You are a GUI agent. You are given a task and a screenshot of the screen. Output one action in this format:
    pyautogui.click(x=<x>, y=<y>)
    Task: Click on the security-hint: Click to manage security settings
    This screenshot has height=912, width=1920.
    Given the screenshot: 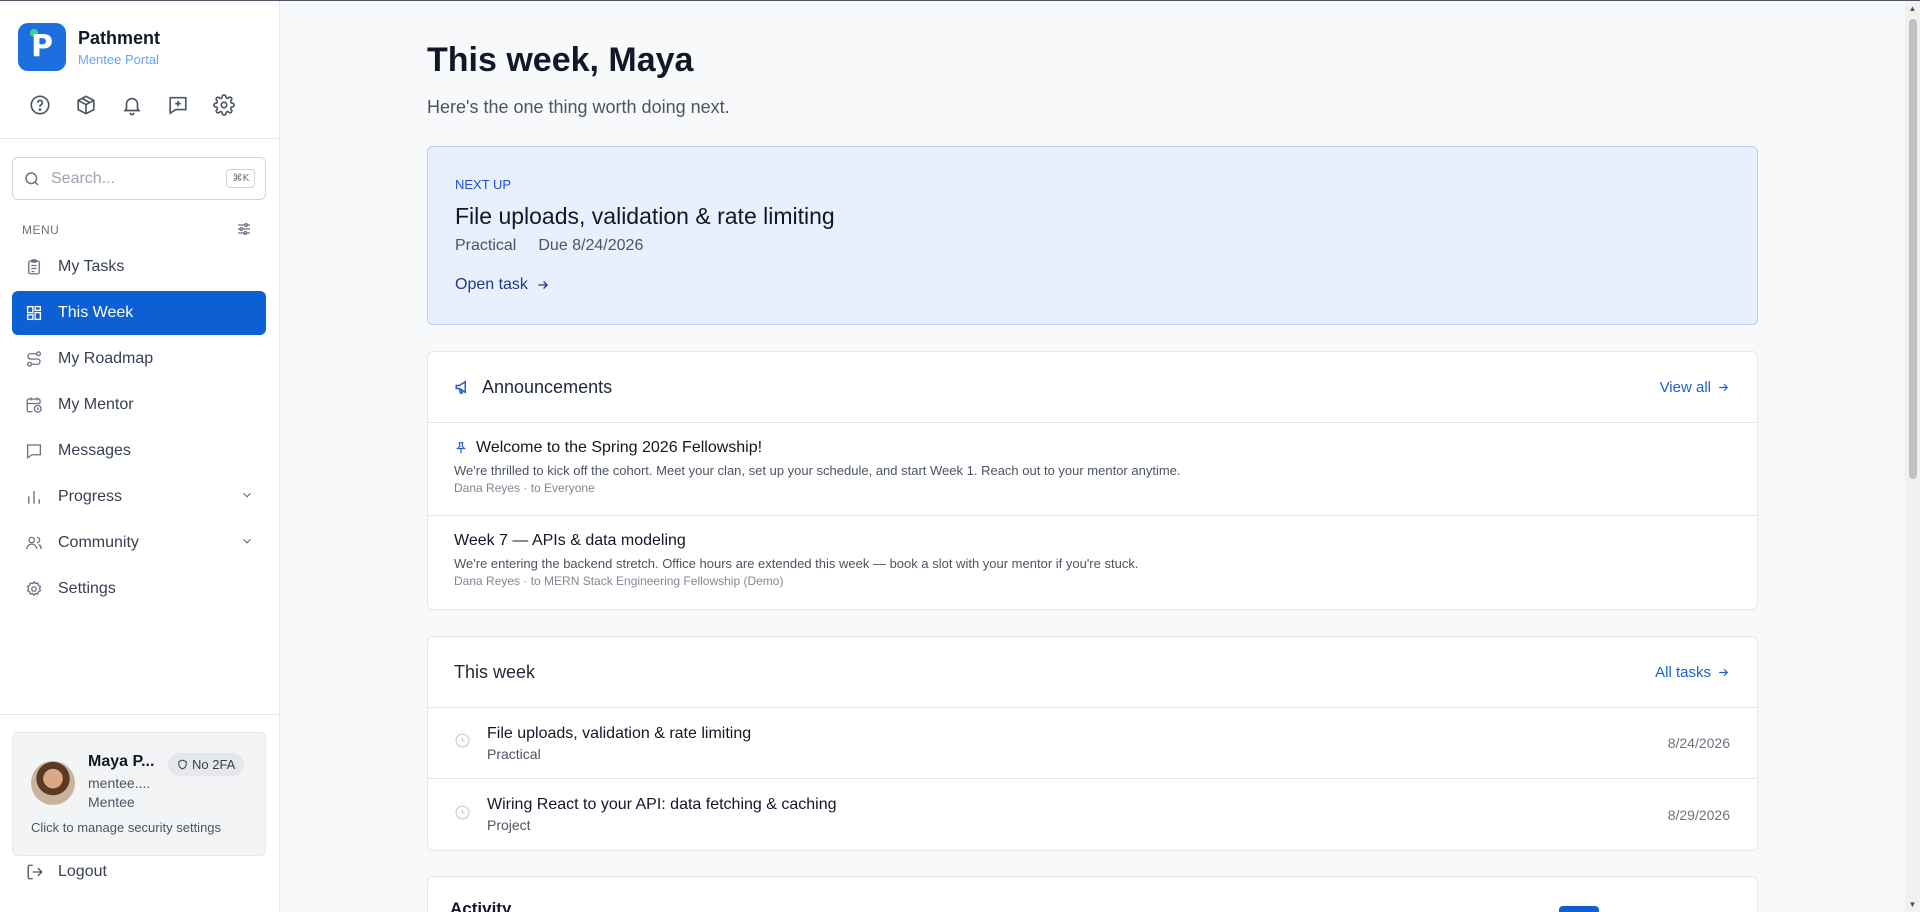 What is the action you would take?
    pyautogui.click(x=126, y=827)
    